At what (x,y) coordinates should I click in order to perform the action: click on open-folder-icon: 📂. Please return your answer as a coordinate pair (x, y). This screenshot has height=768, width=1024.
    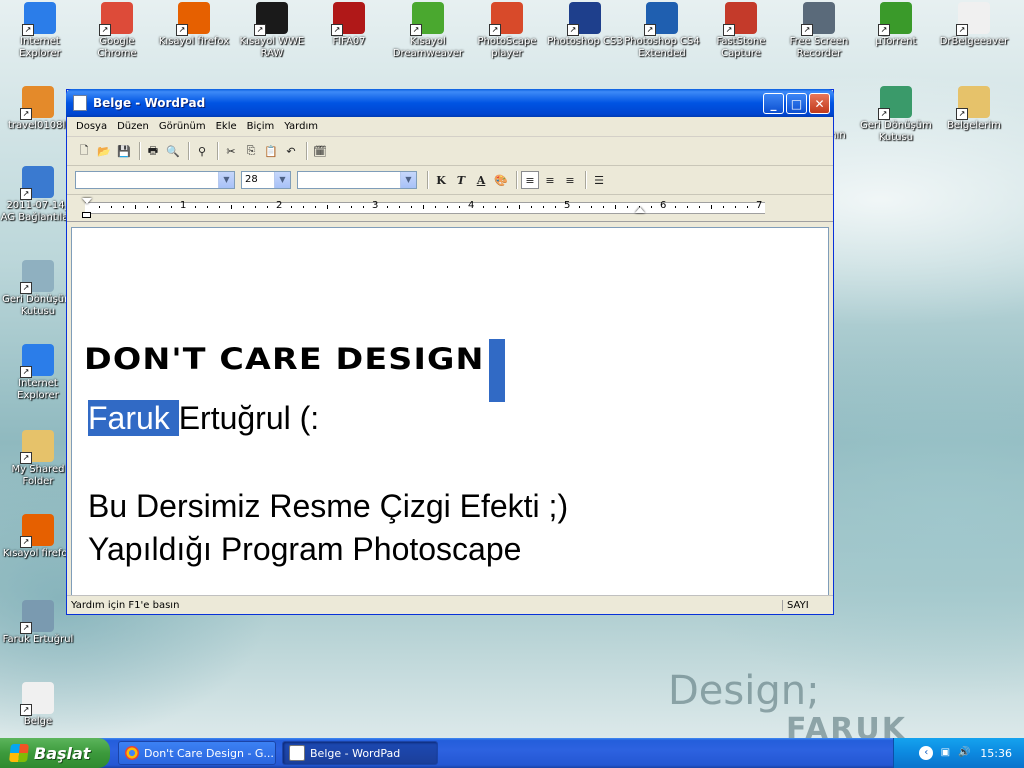
    Looking at the image, I should click on (104, 151).